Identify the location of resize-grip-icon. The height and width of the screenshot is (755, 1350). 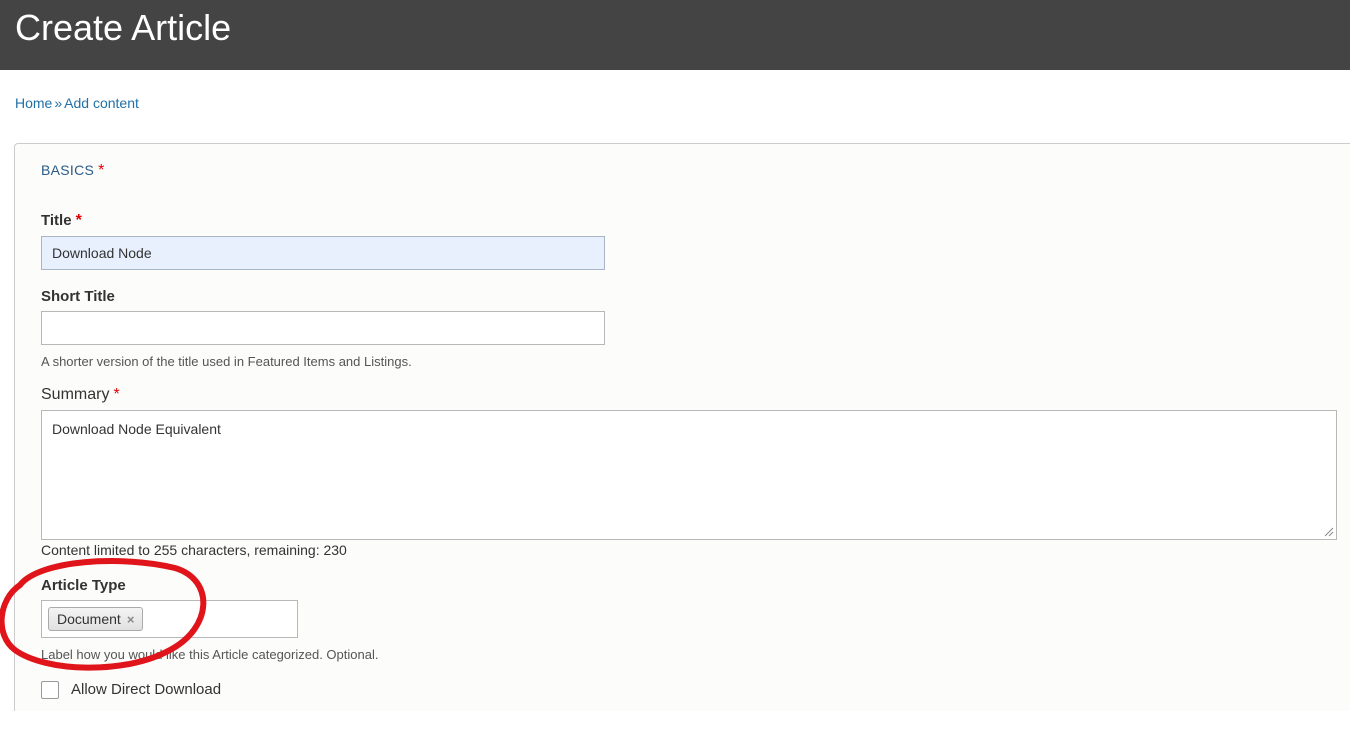
(1329, 532).